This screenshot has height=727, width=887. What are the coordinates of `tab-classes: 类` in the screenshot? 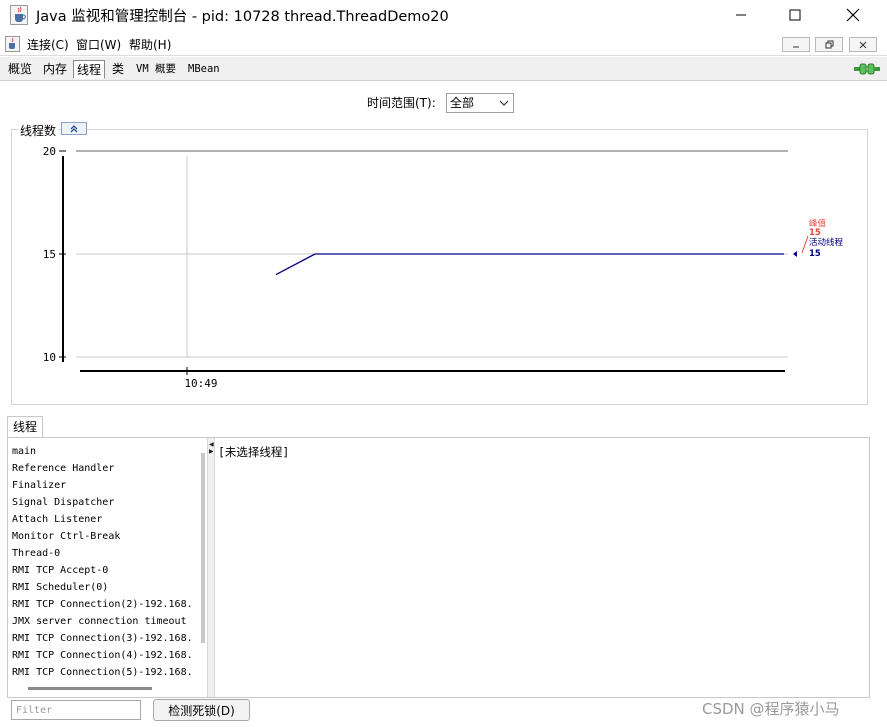 It's located at (118, 69).